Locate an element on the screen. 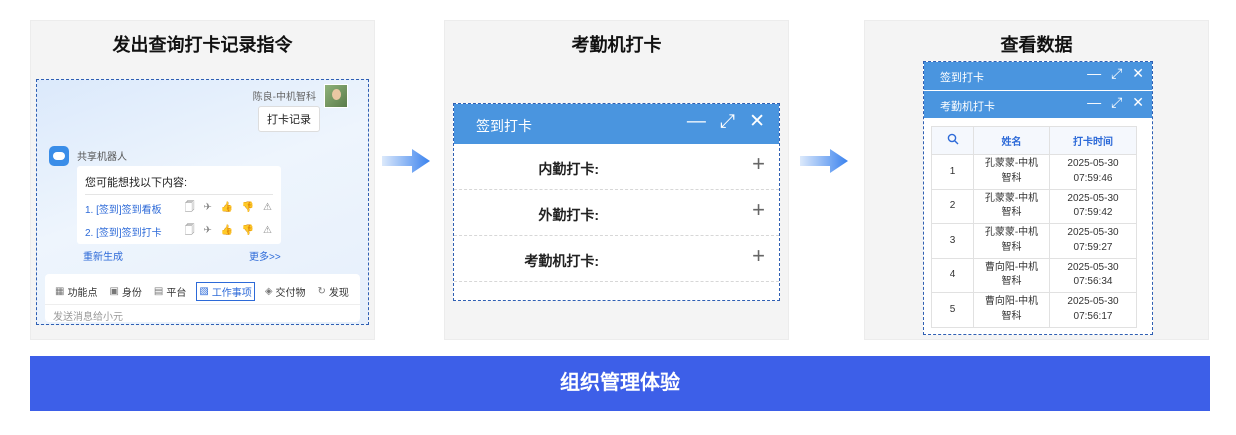 The image size is (1236, 435). row-index: 3 is located at coordinates (952, 241).